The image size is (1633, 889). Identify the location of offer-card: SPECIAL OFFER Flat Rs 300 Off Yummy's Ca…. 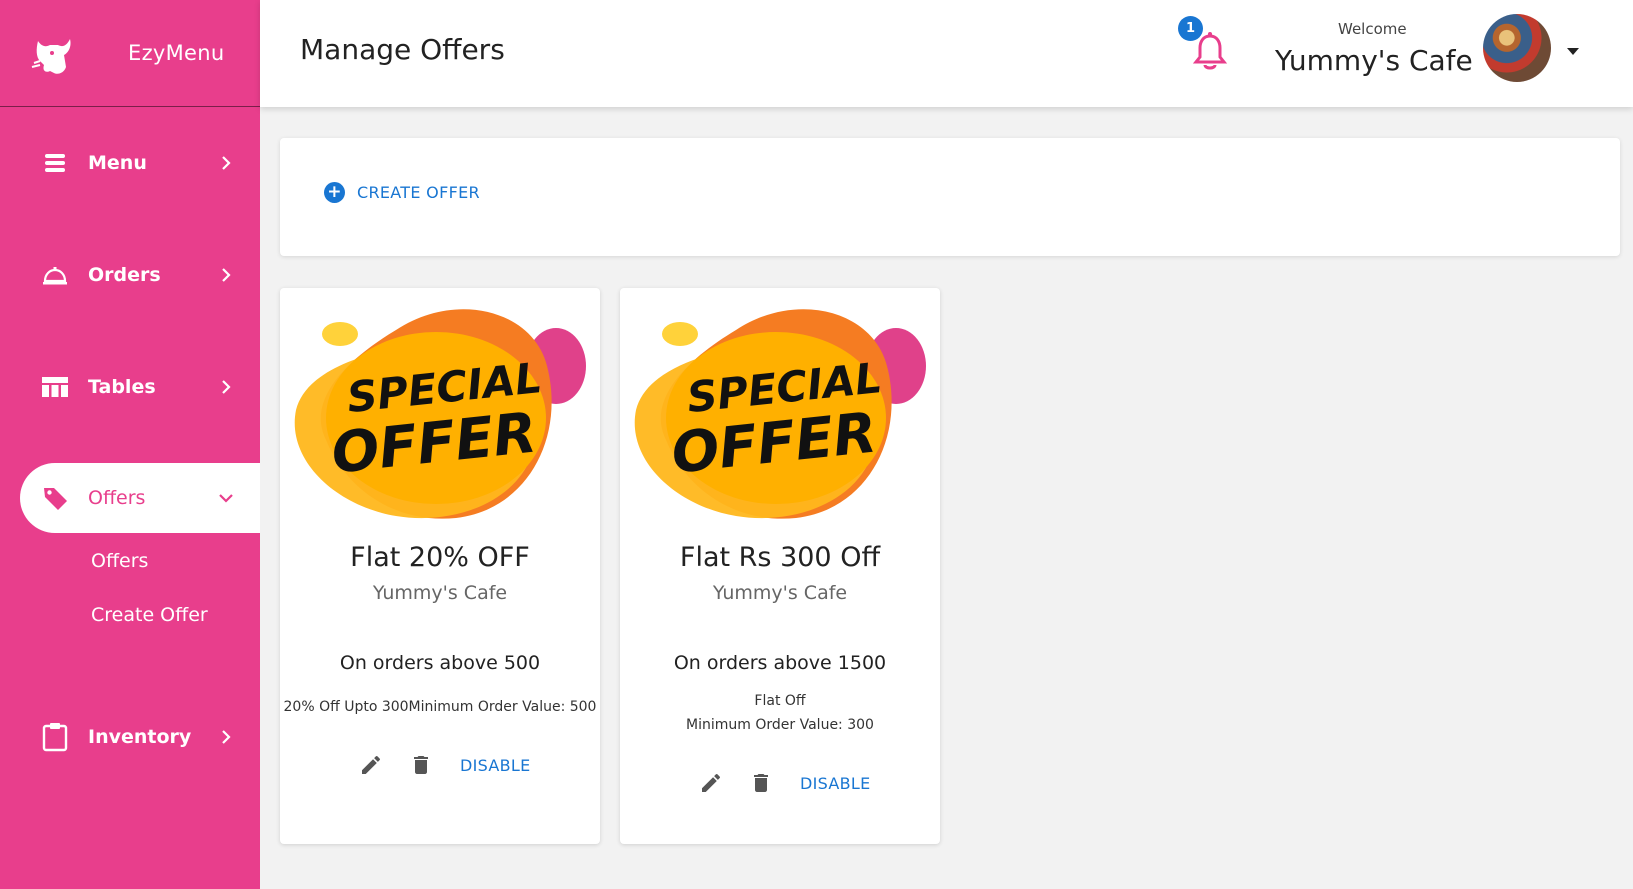
(780, 566).